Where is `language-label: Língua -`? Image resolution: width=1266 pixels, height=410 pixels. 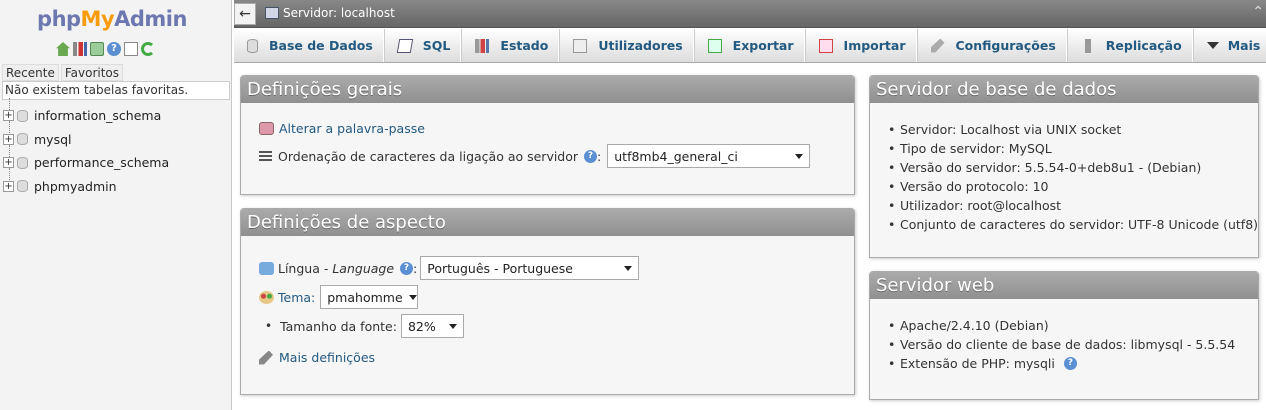 language-label: Língua - is located at coordinates (305, 268).